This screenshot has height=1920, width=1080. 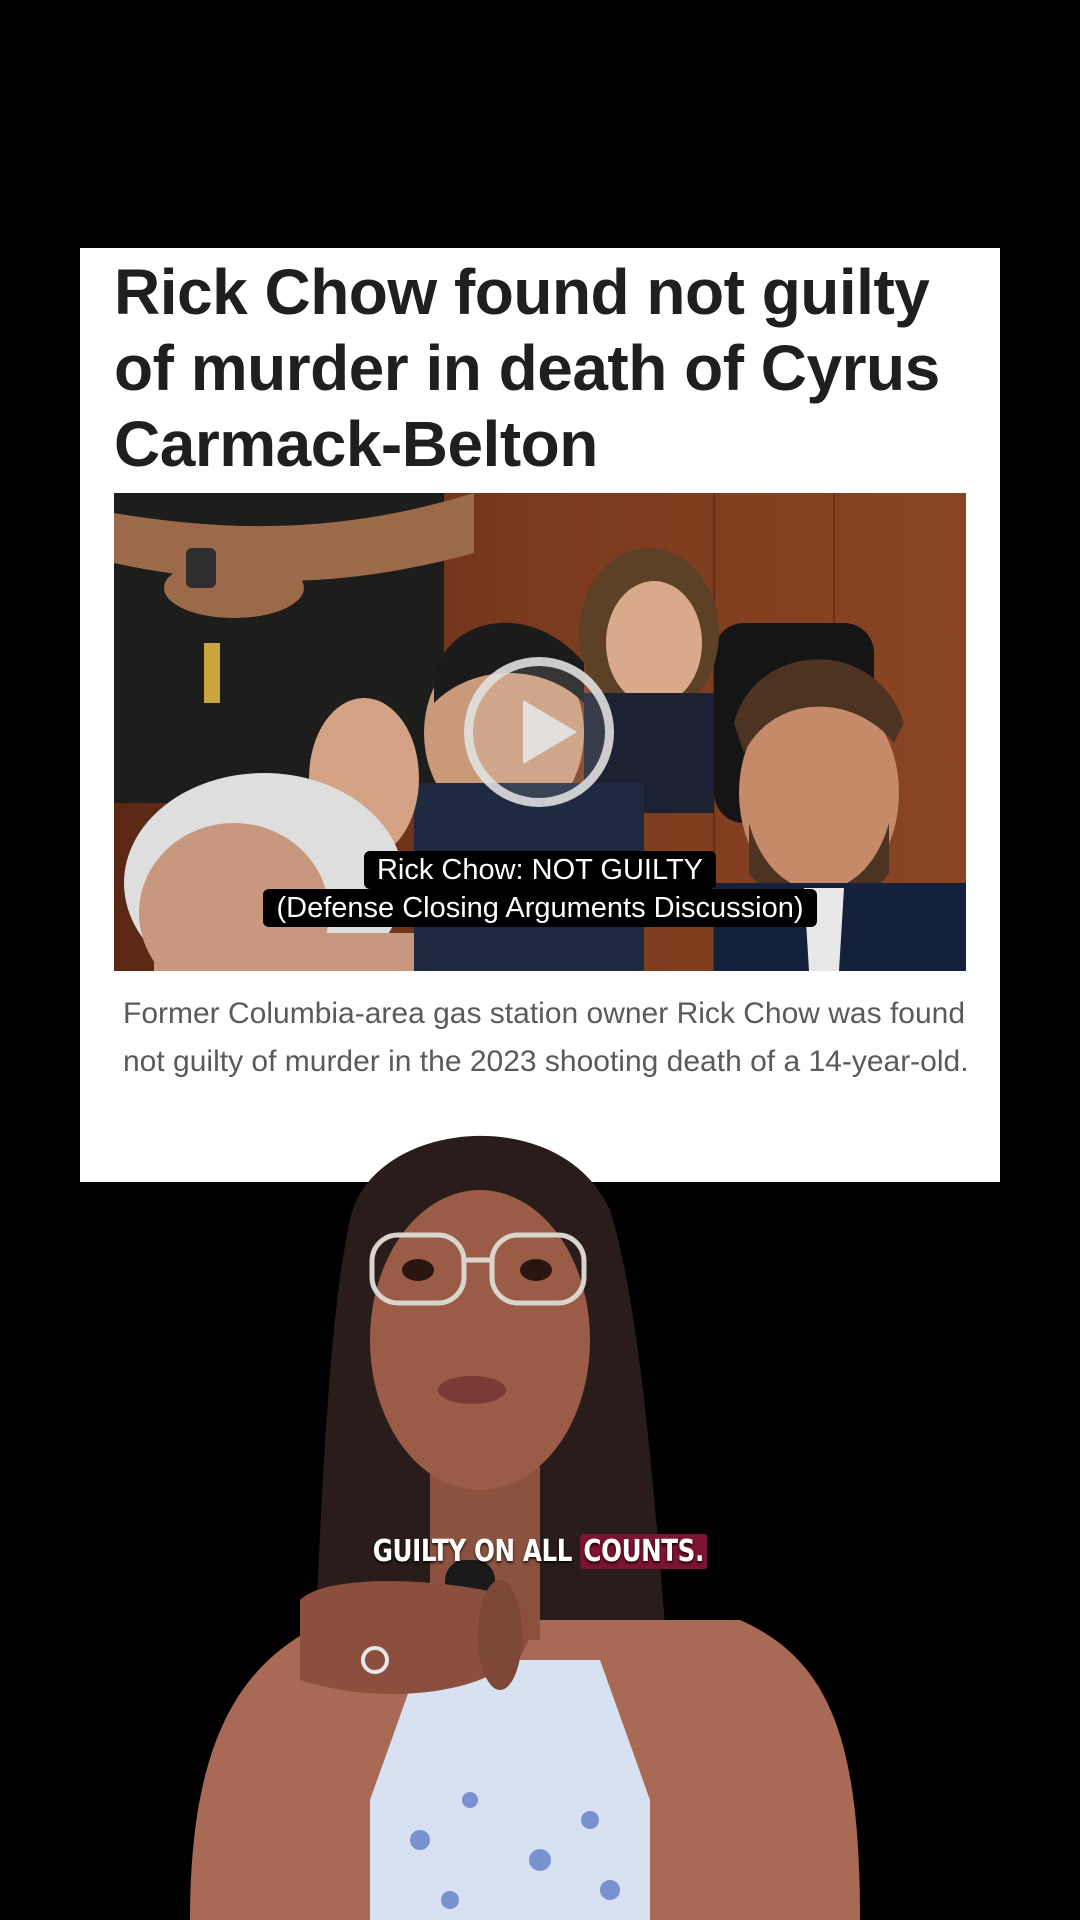 What do you see at coordinates (540, 870) in the screenshot?
I see `caption-line-1: Rick Chow: NOT GUILTY` at bounding box center [540, 870].